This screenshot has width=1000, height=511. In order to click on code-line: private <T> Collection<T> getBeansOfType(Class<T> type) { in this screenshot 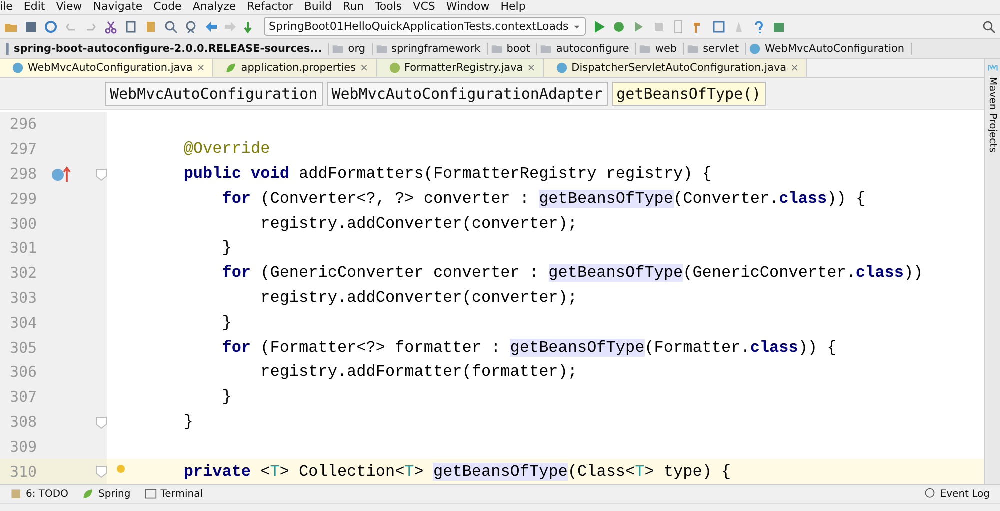, I will do `click(457, 471)`.